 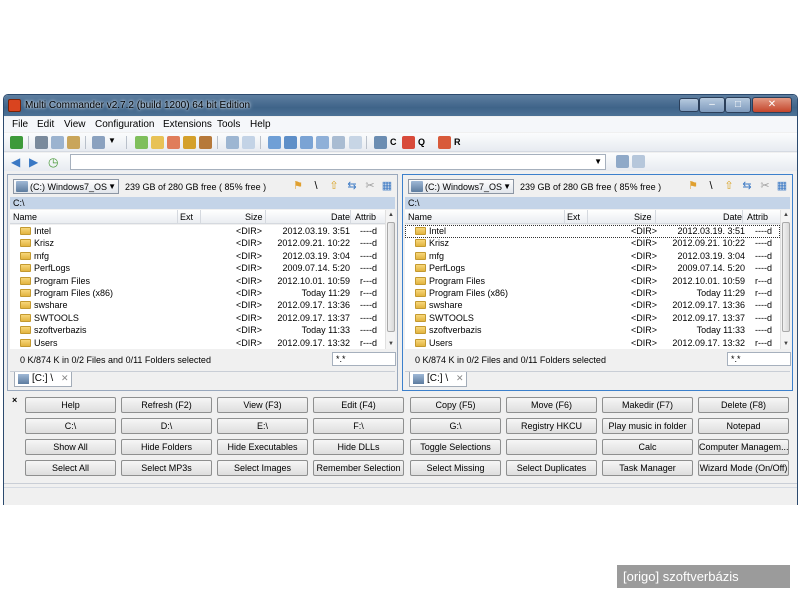 I want to click on scroll-thumb, so click(x=391, y=277).